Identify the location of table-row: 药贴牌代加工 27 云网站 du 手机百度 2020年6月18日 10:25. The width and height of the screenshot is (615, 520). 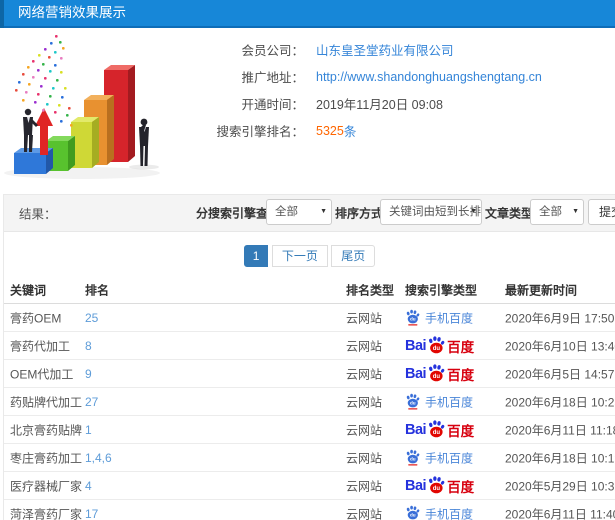
(309, 402).